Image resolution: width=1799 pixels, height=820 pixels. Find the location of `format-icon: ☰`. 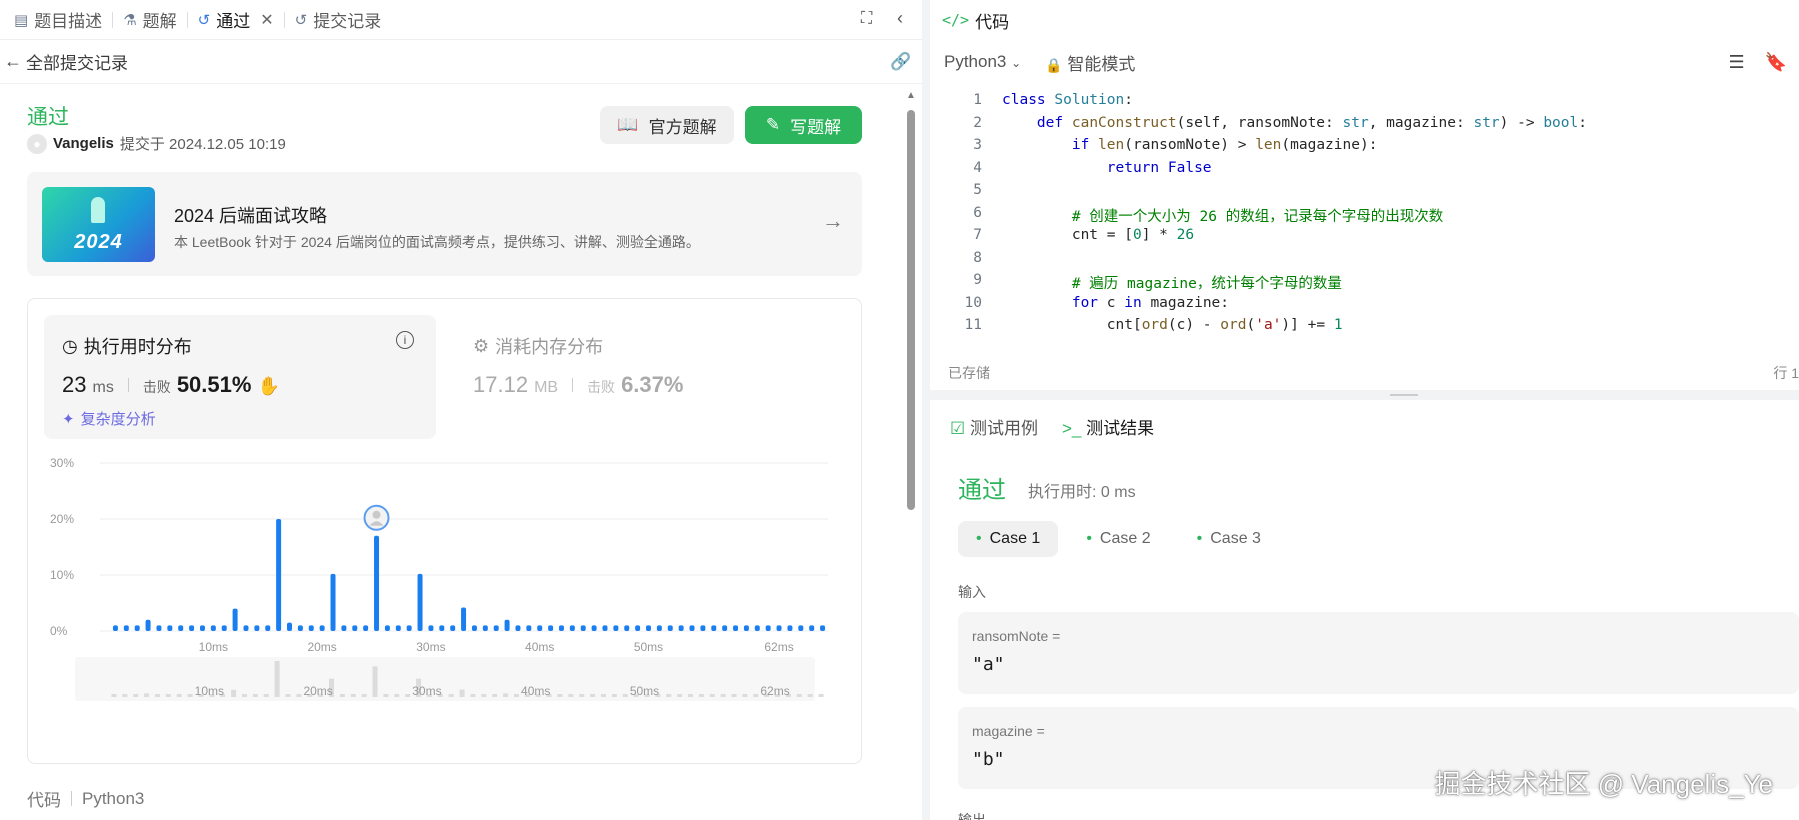

format-icon: ☰ is located at coordinates (1736, 62).